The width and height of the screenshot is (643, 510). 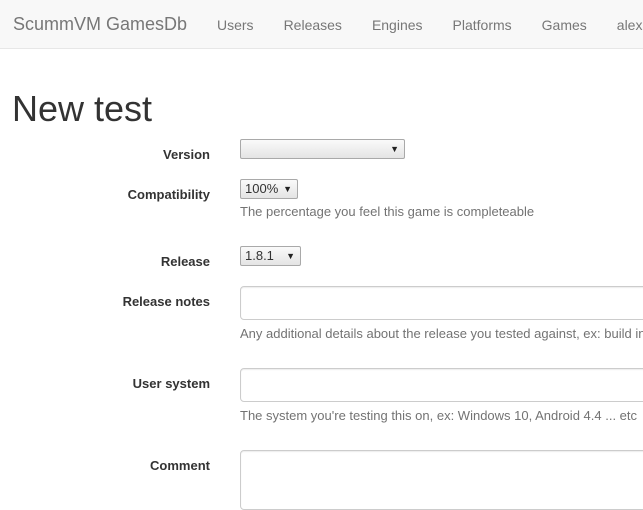 I want to click on page-title: New test, so click(x=82, y=108).